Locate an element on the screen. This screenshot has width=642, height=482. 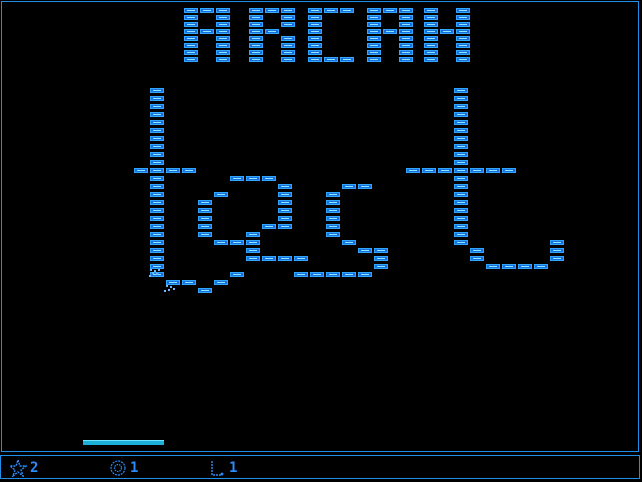
level-counter: 1 is located at coordinates (222, 468).